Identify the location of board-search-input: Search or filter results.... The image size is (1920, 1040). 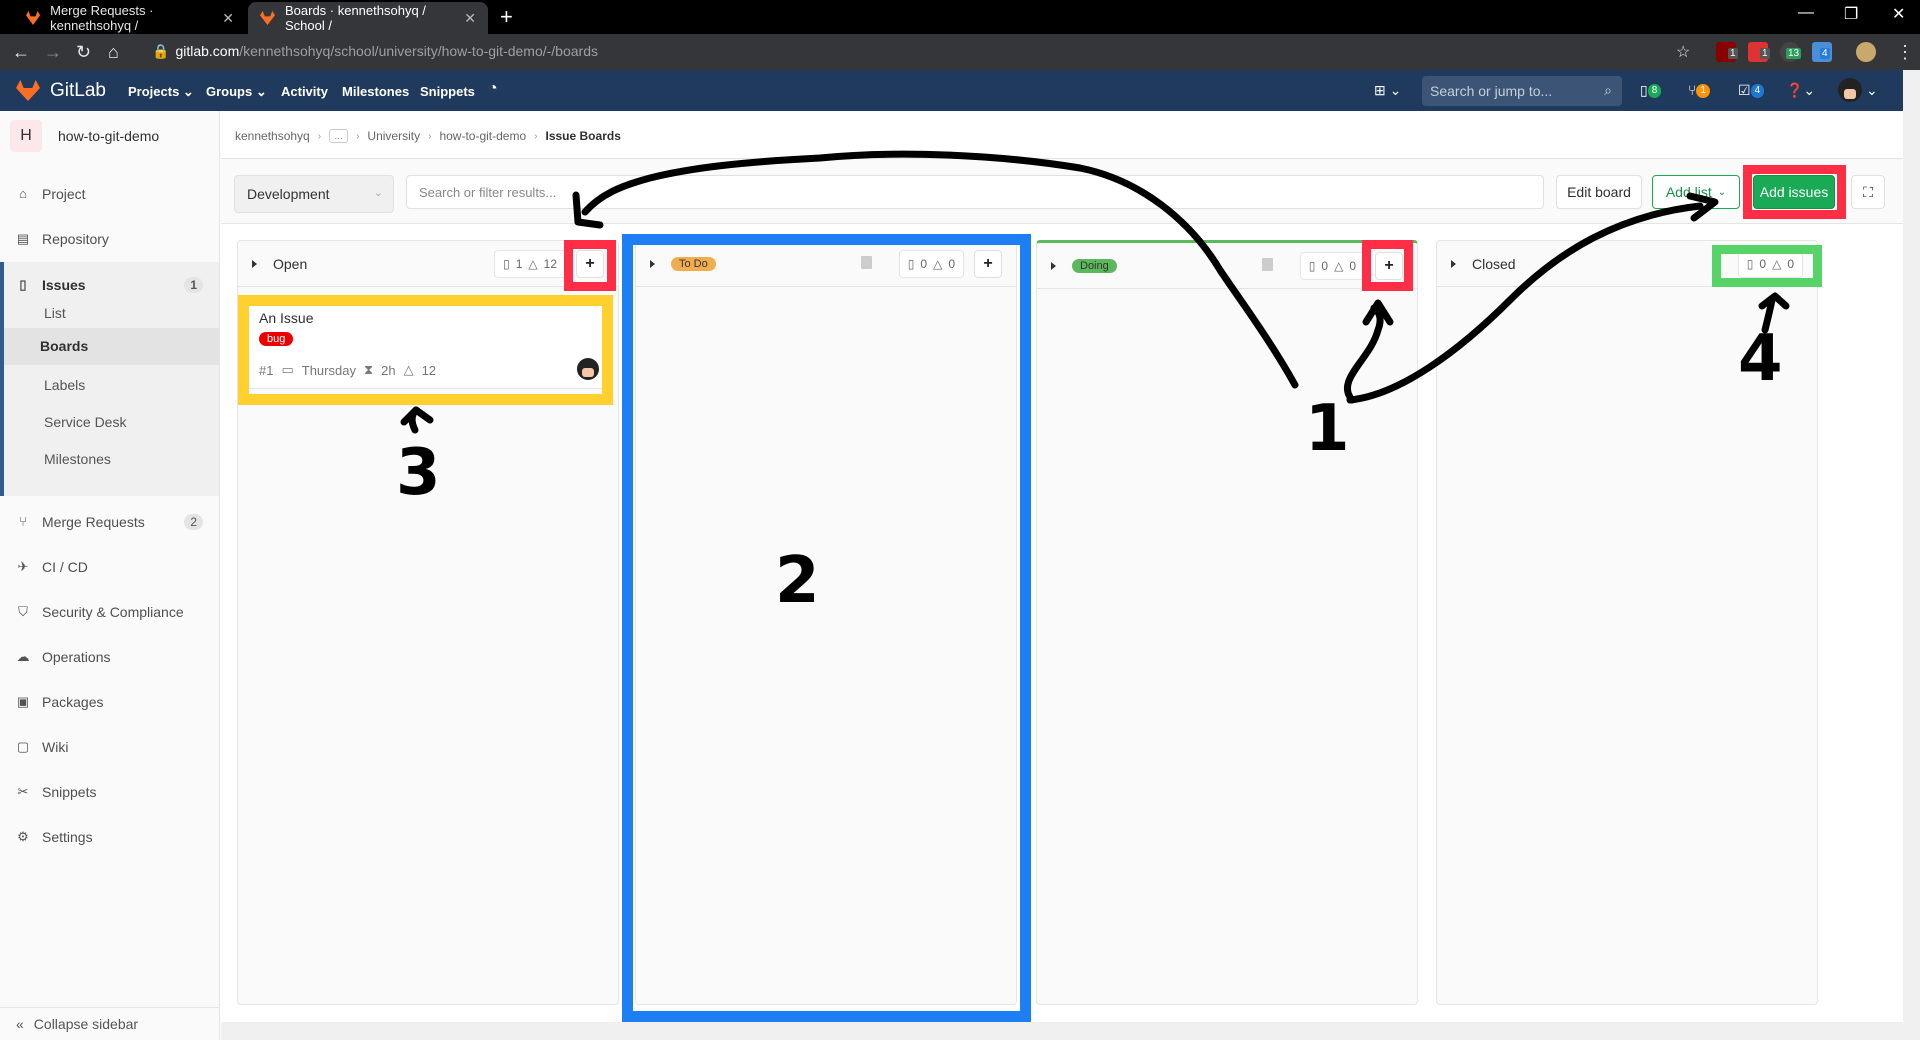
(975, 192).